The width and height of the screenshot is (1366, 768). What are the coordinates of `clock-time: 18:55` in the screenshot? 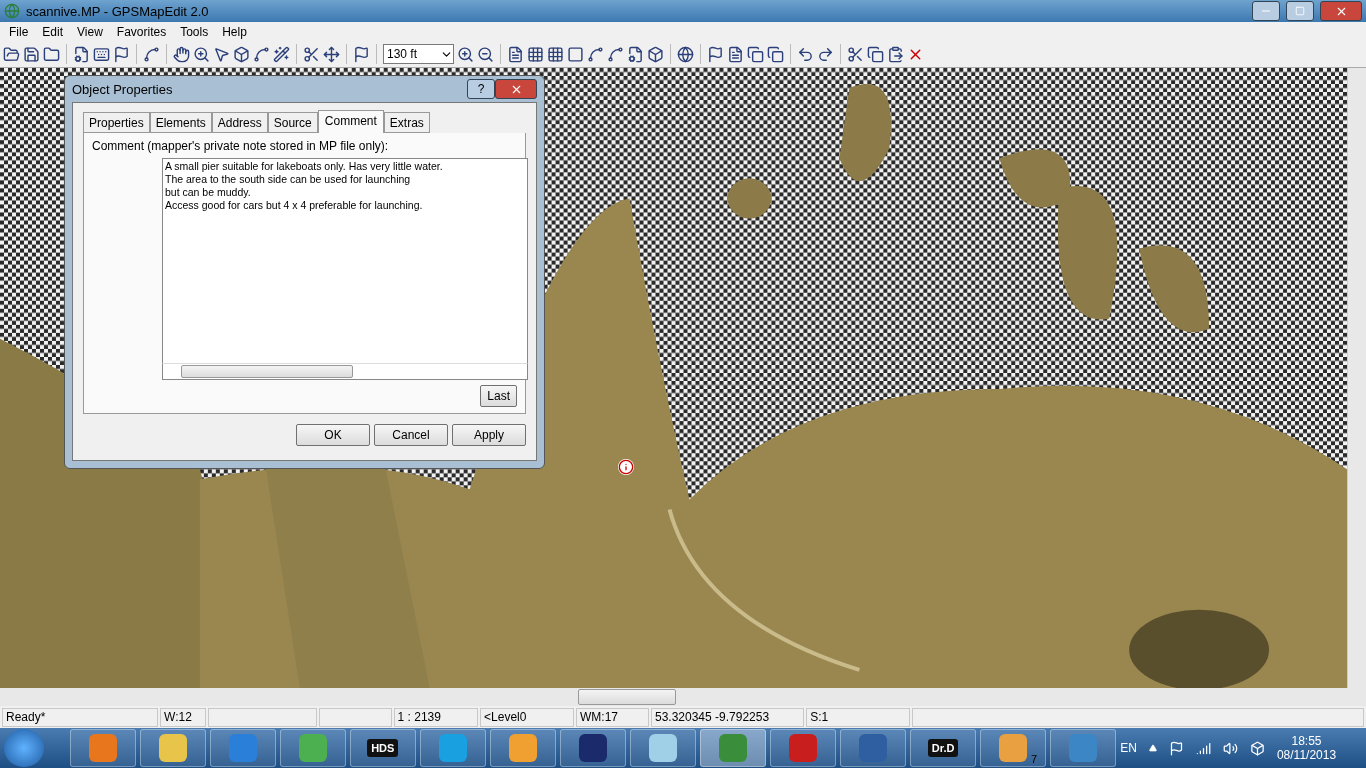 It's located at (1306, 741).